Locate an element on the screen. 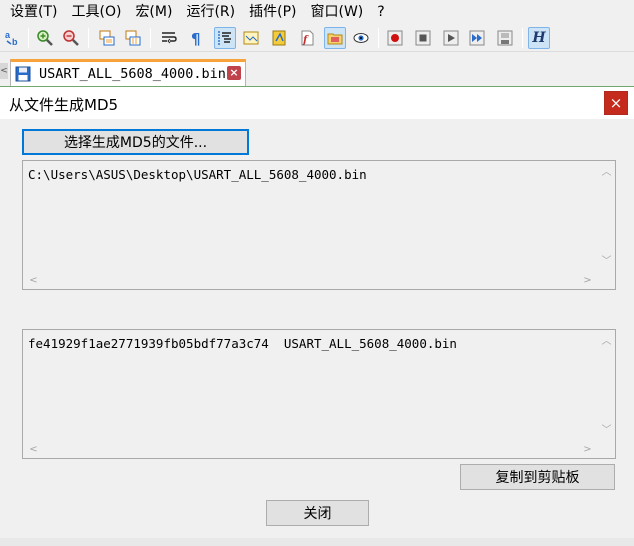  tab-scroll-left-icon: < is located at coordinates (4, 71).